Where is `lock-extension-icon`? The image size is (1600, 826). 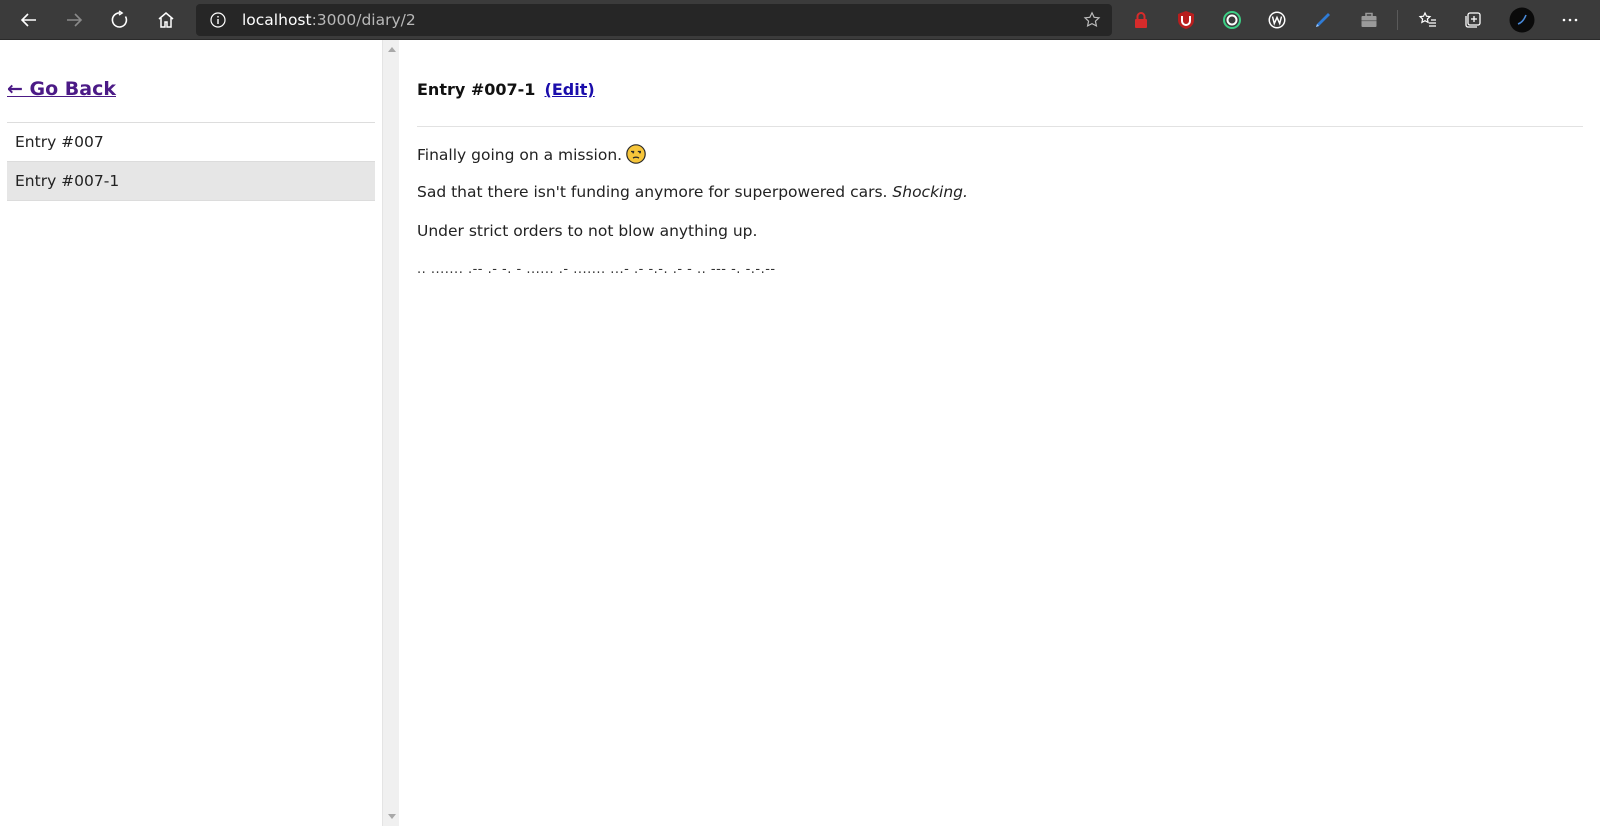 lock-extension-icon is located at coordinates (1141, 20).